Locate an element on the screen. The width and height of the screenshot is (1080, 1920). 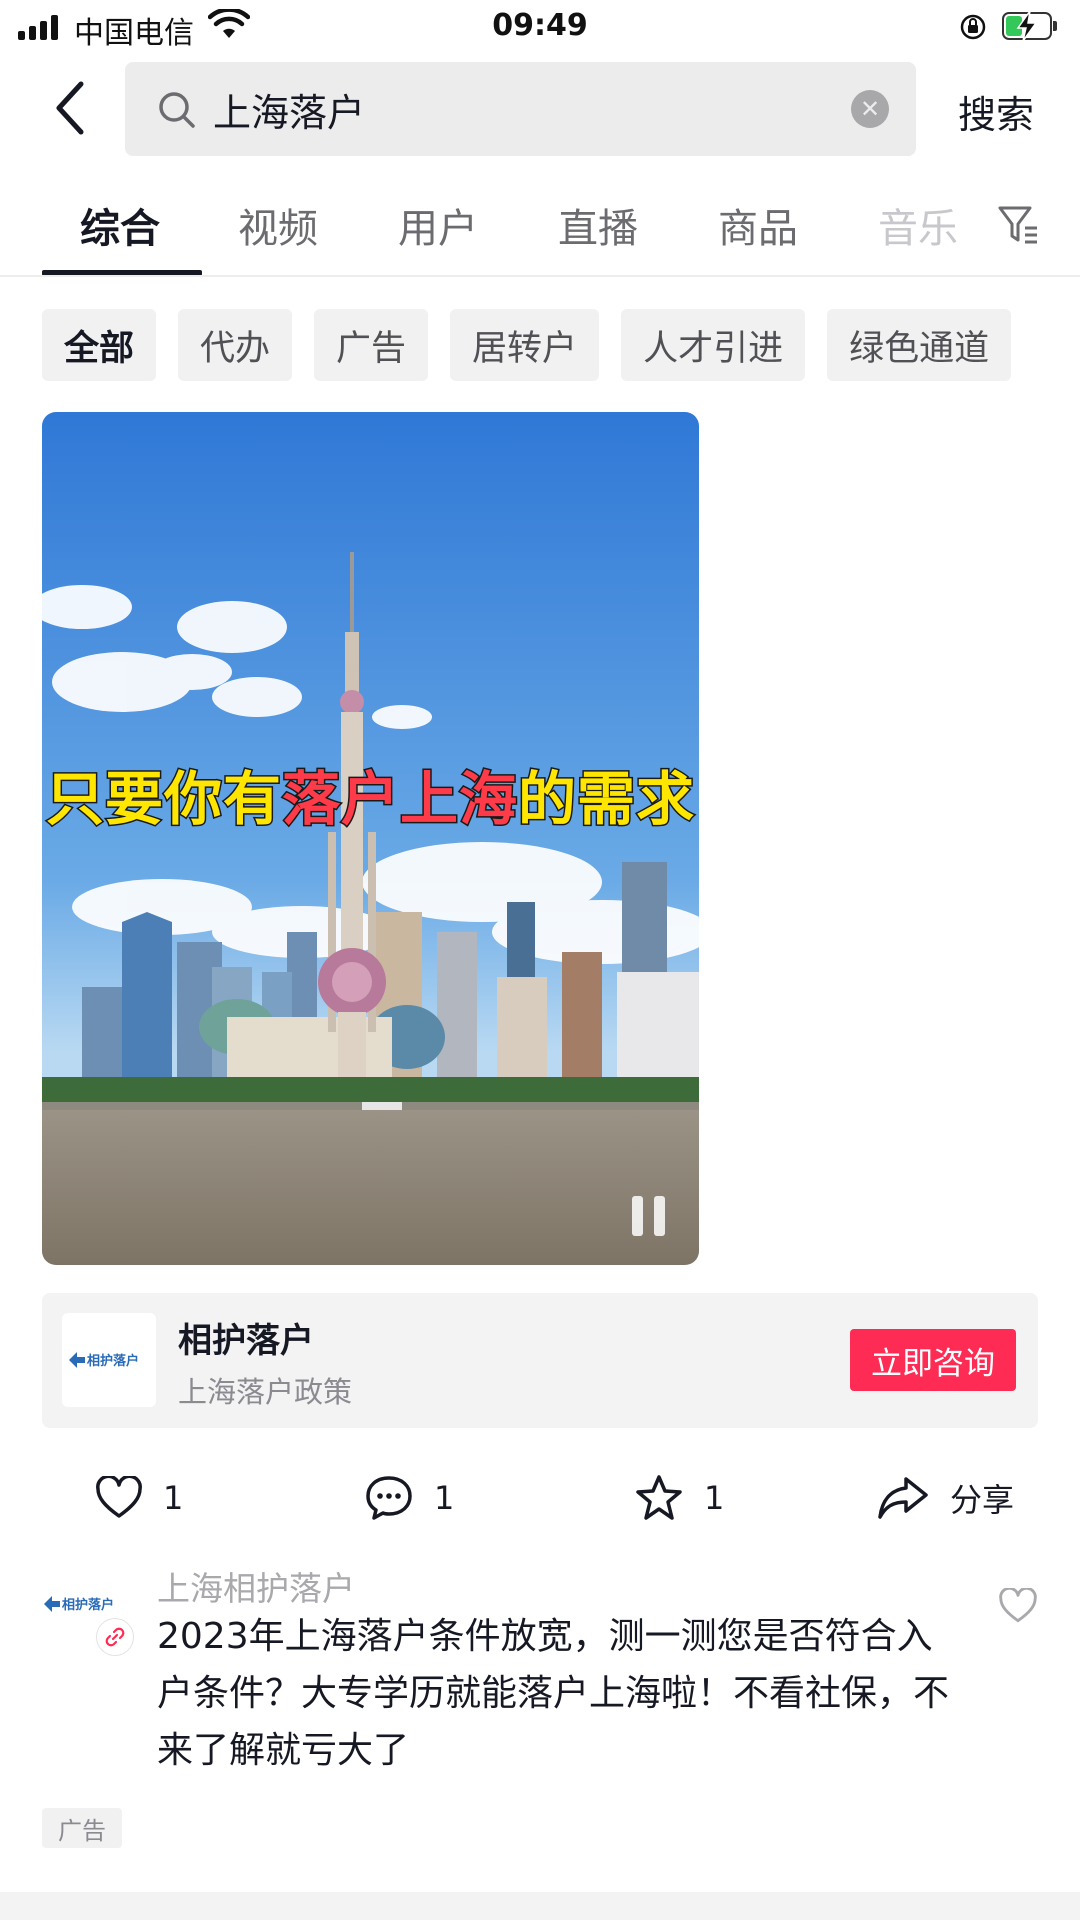
filter-icon is located at coordinates (1019, 227).